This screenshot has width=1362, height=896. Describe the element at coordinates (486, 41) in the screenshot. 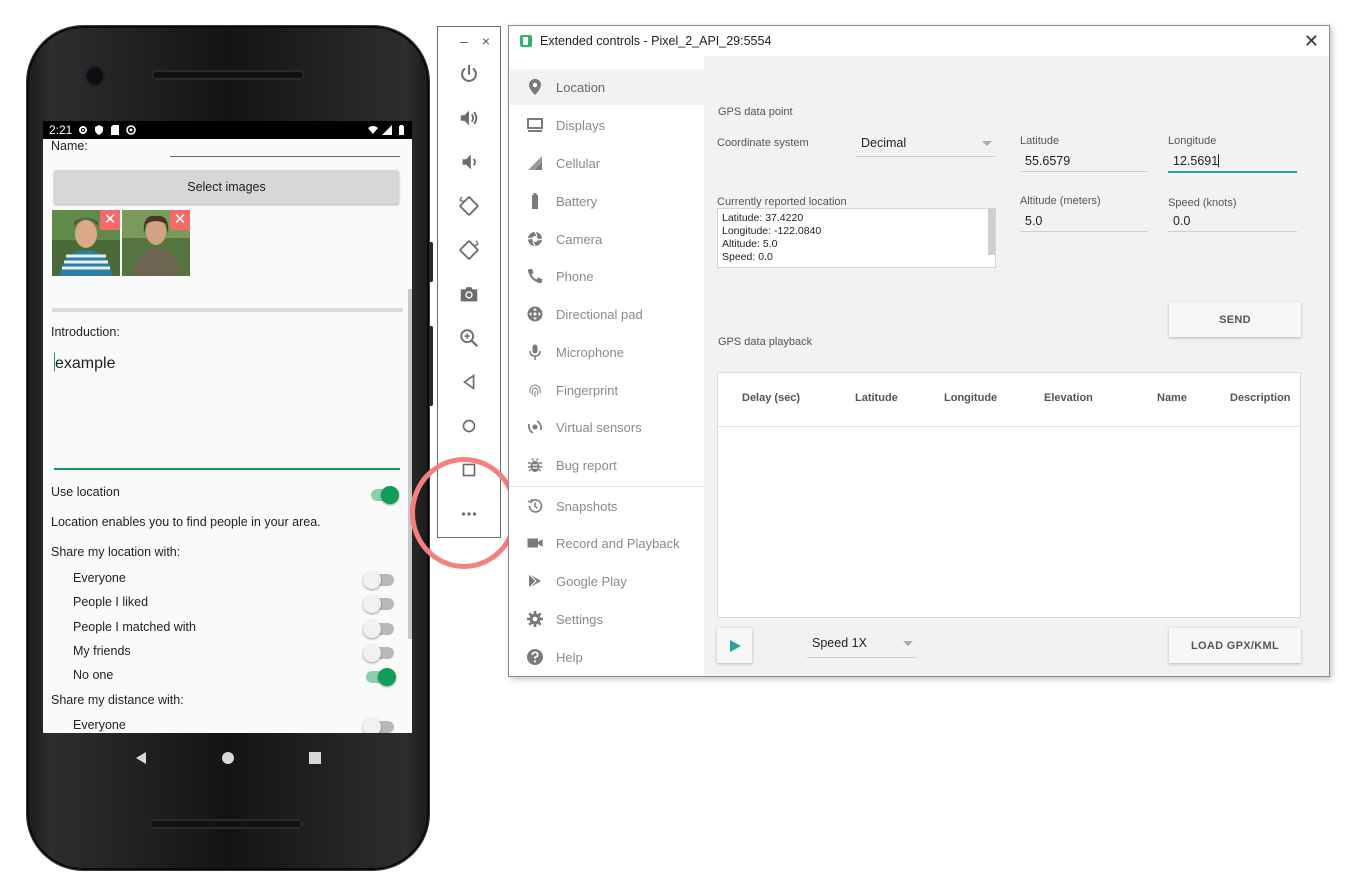

I see `close-emulator-button: ×` at that location.